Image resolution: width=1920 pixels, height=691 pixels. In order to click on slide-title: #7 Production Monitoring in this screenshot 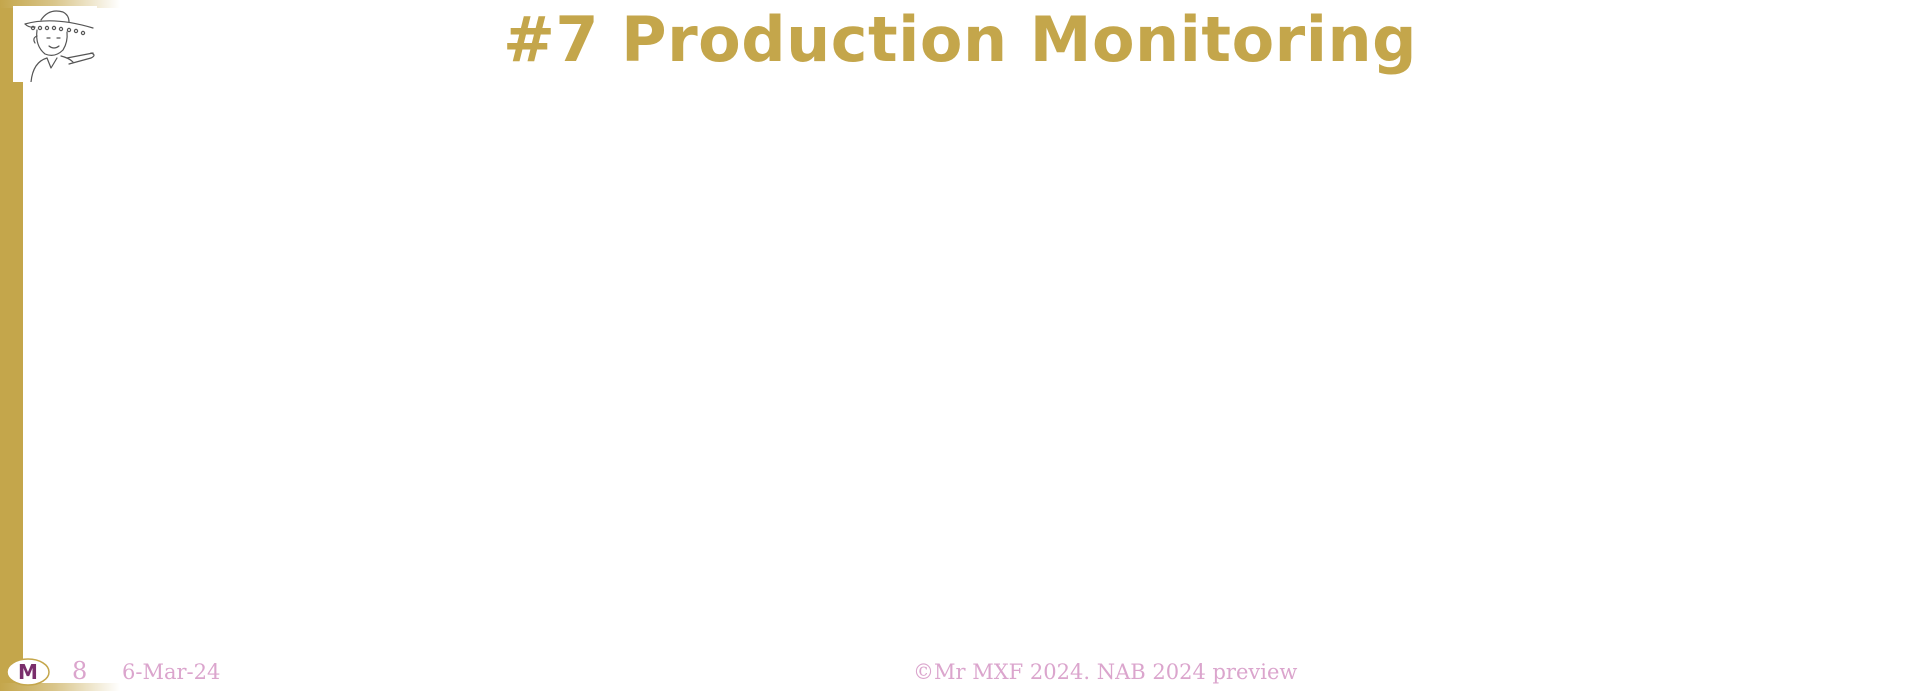, I will do `click(960, 39)`.